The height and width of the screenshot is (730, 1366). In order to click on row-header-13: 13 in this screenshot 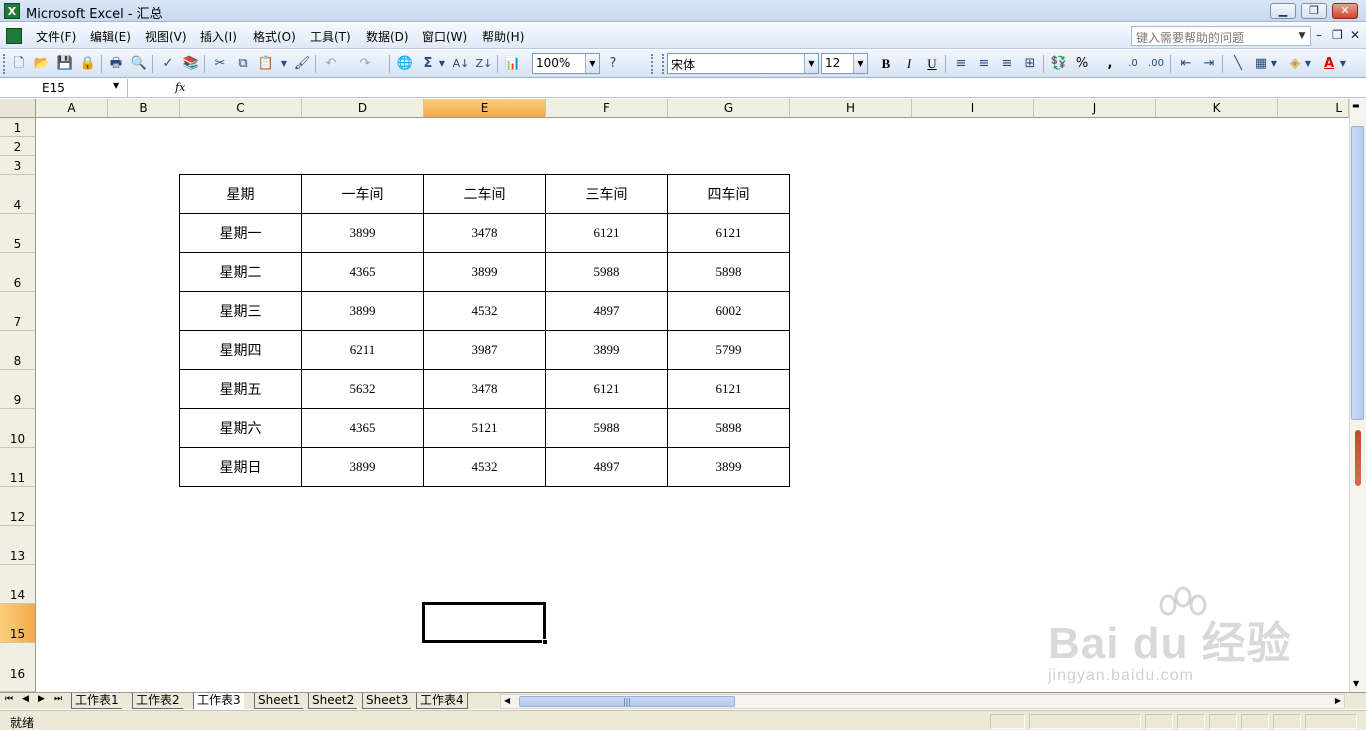, I will do `click(18, 545)`.